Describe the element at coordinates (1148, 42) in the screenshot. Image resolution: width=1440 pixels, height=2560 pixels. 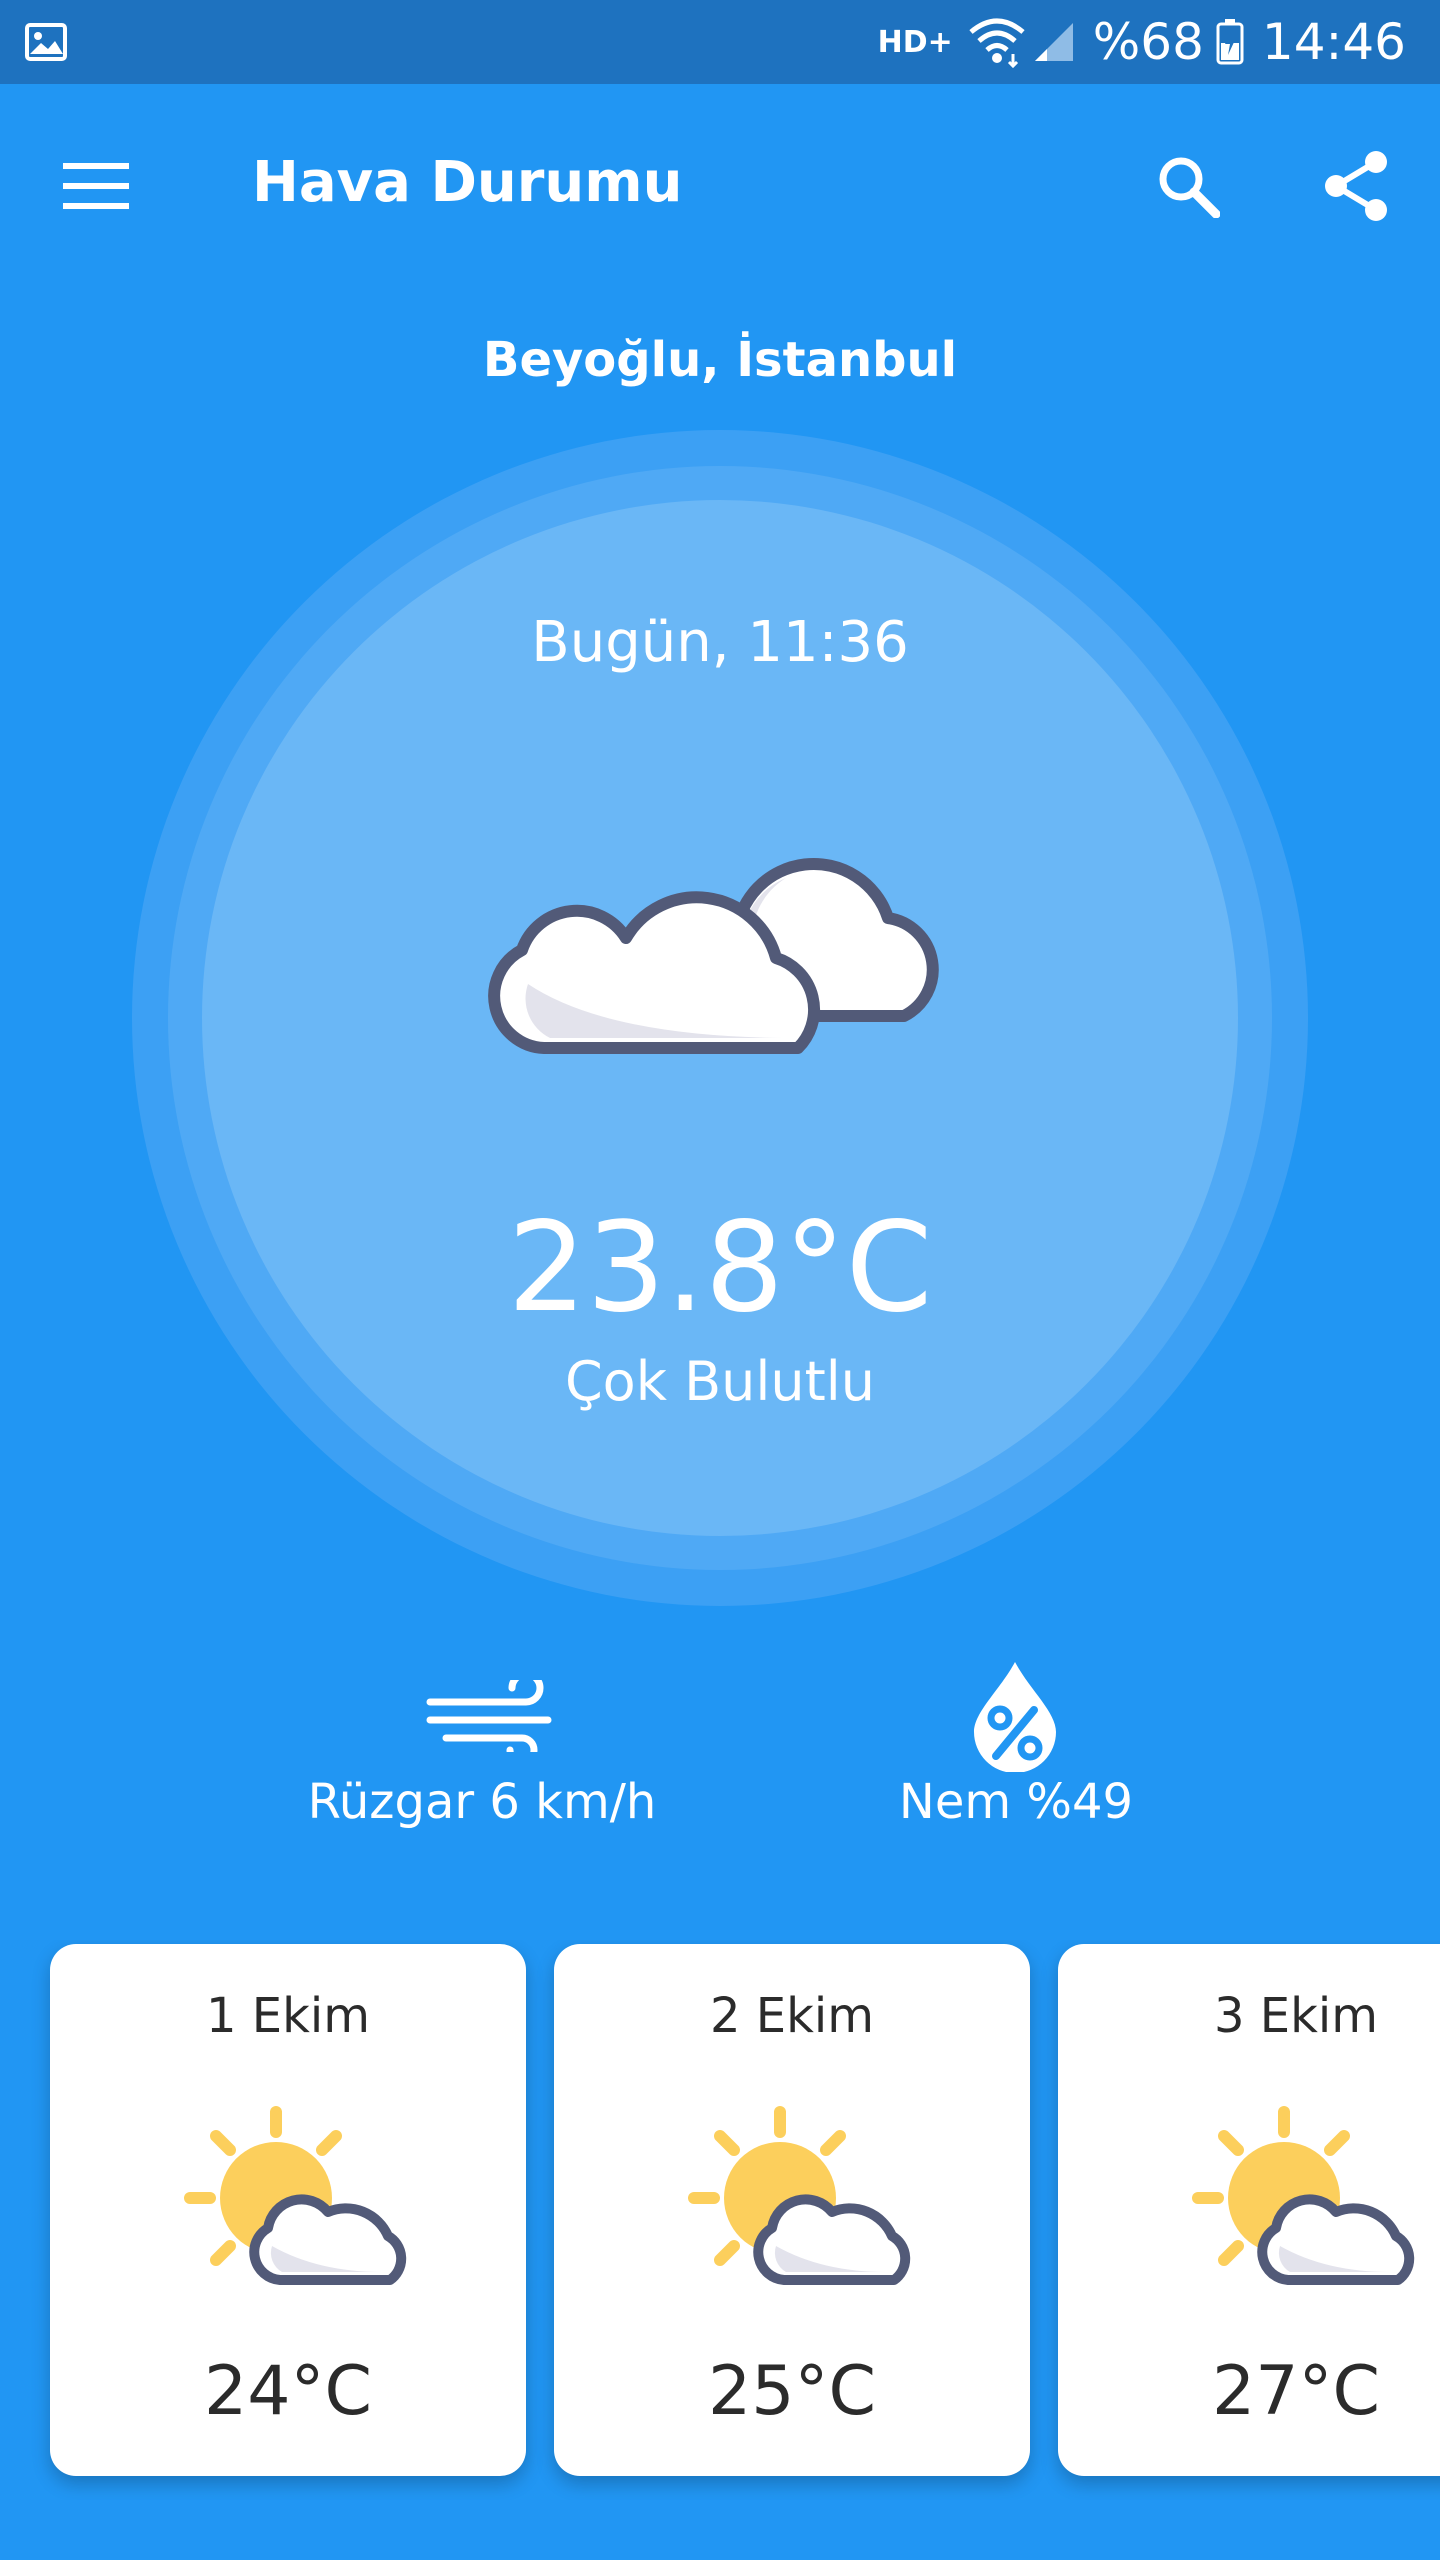
I see `battery-percentage: %68` at that location.